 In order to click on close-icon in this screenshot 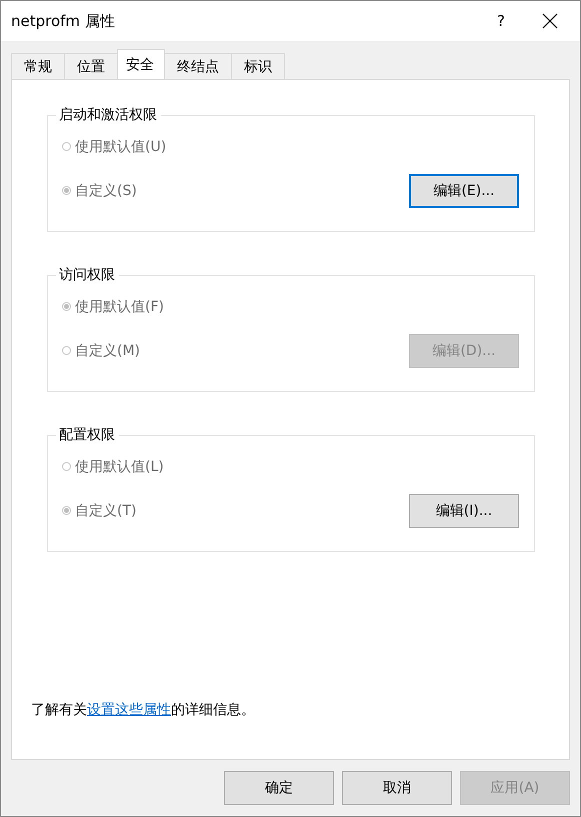, I will do `click(550, 21)`.